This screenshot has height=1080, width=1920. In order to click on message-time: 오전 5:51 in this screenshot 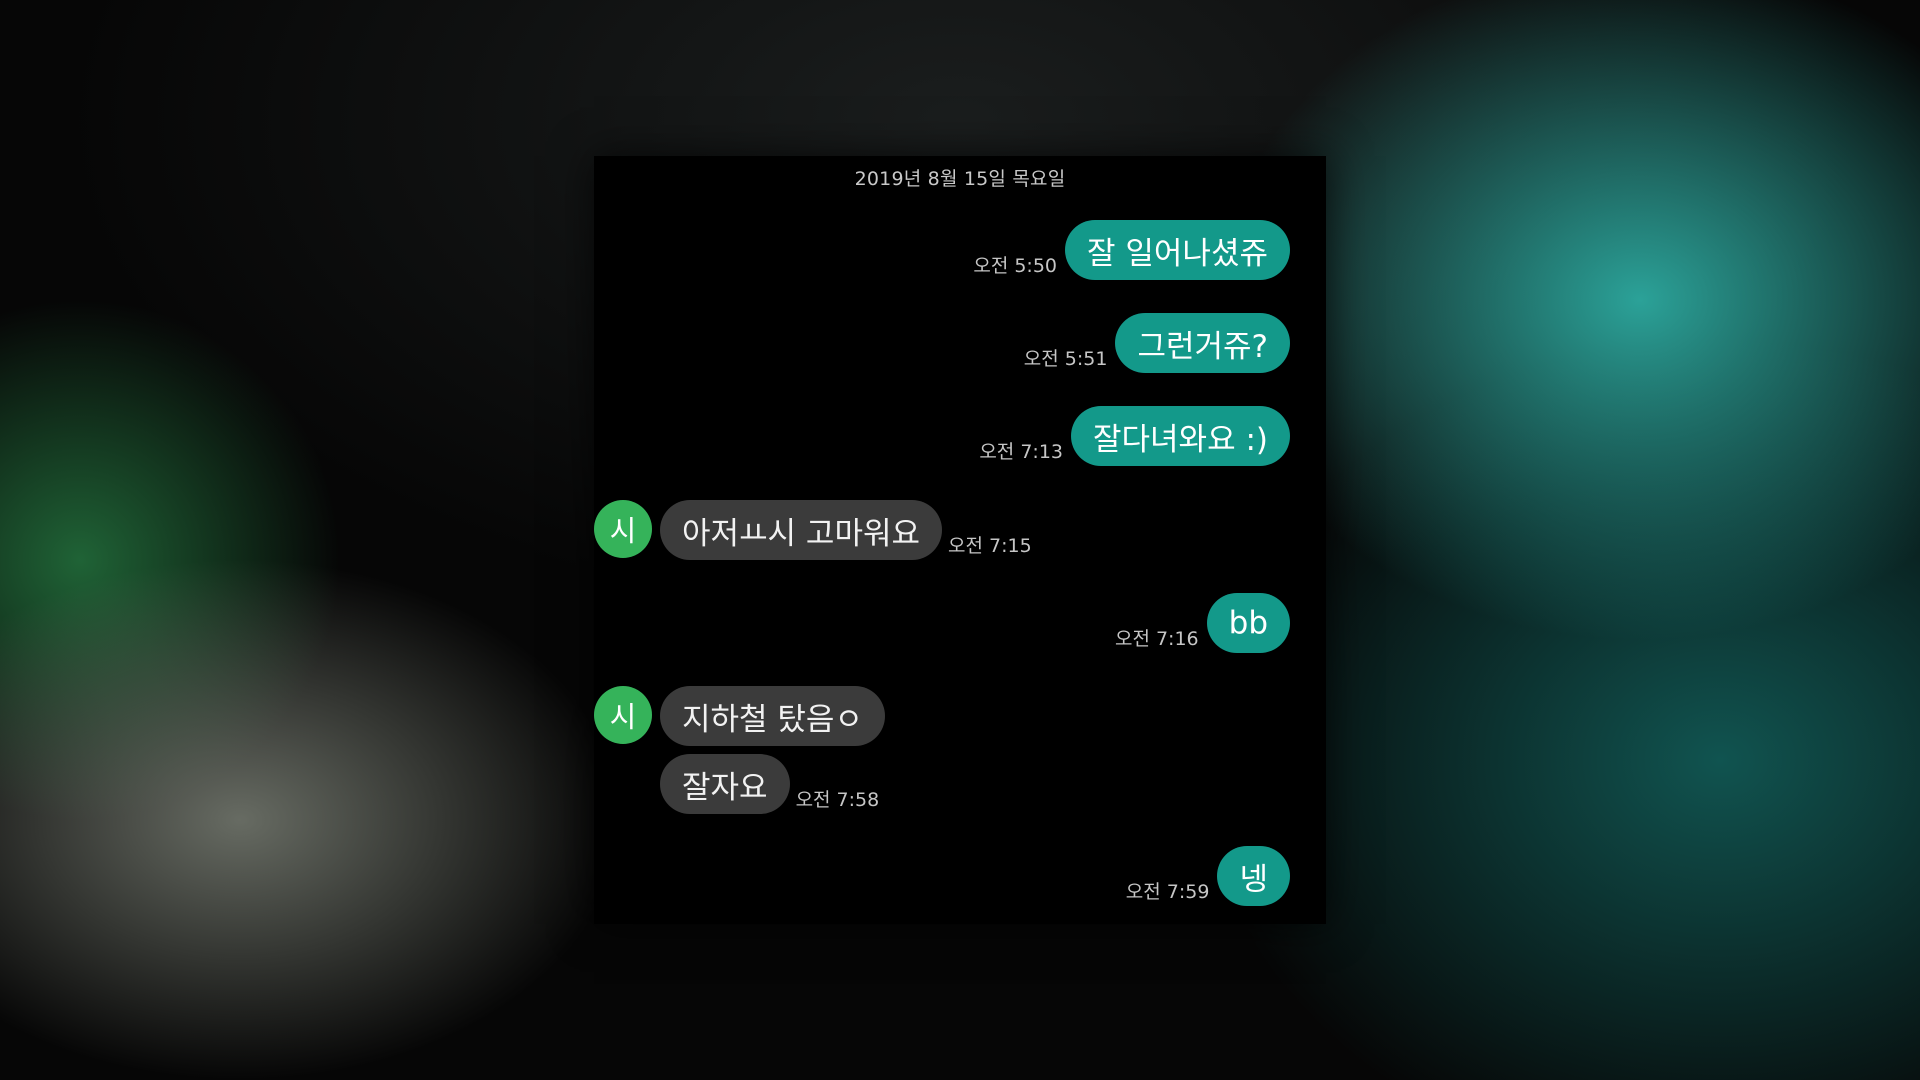, I will do `click(1065, 359)`.